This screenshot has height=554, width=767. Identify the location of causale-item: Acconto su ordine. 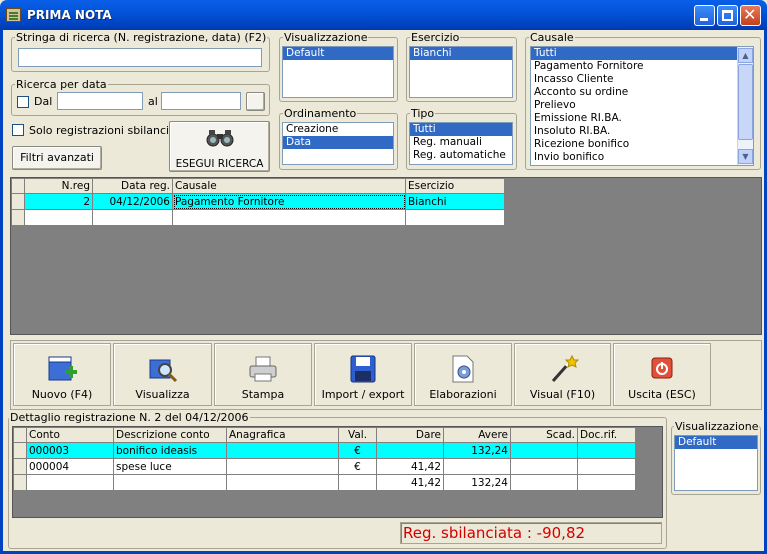
(642, 92).